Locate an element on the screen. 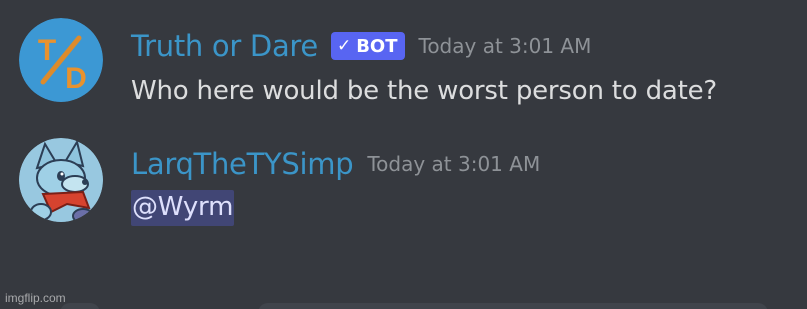  bot-badge-label: BOT is located at coordinates (377, 46).